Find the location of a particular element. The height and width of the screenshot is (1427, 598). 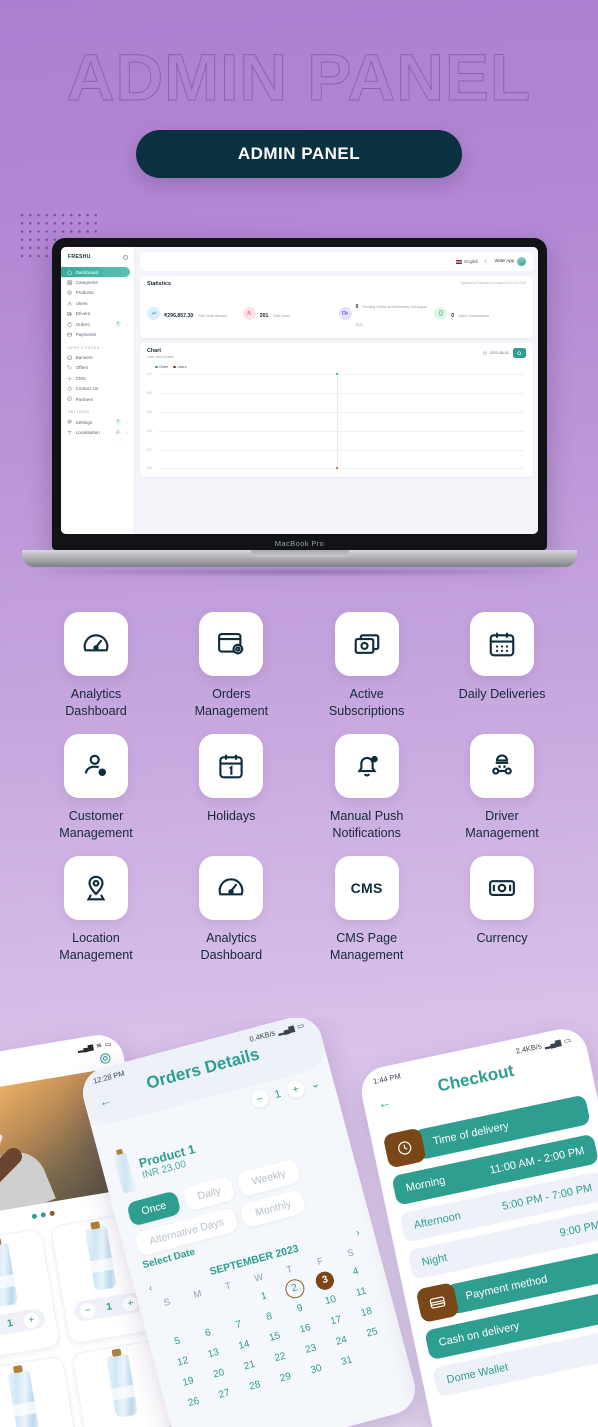

feature-currency: Currency is located at coordinates (502, 910).